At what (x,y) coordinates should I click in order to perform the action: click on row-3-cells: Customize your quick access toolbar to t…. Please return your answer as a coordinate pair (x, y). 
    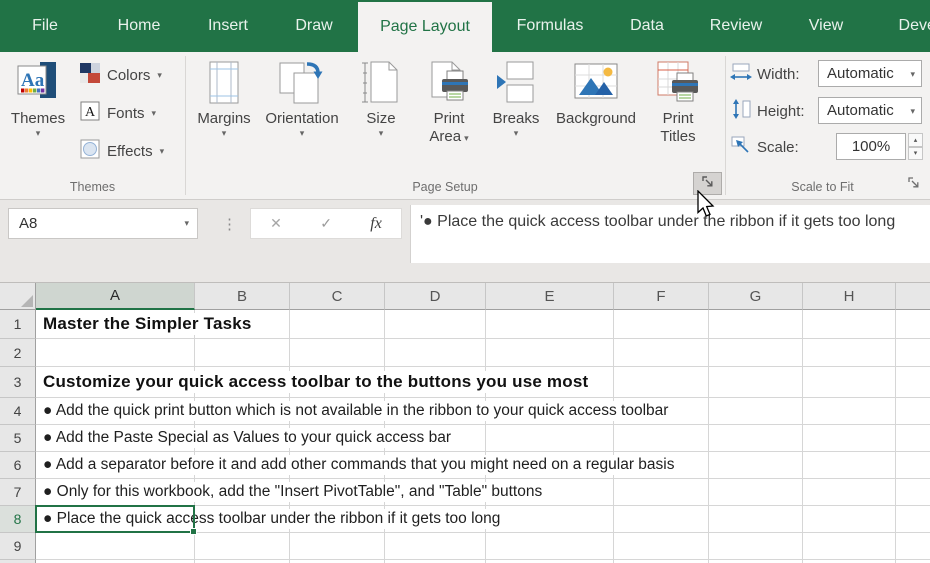
    Looking at the image, I should click on (483, 382).